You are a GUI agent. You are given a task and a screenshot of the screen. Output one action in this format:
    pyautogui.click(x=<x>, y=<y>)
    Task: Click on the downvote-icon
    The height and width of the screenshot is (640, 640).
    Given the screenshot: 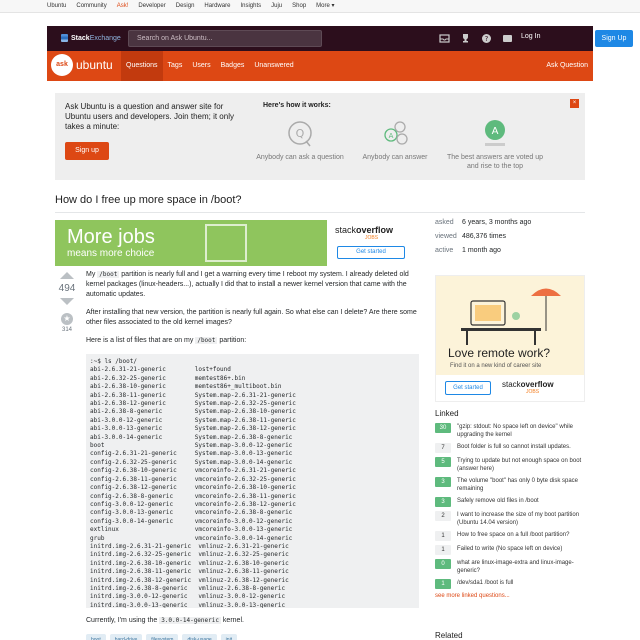 What is the action you would take?
    pyautogui.click(x=67, y=301)
    